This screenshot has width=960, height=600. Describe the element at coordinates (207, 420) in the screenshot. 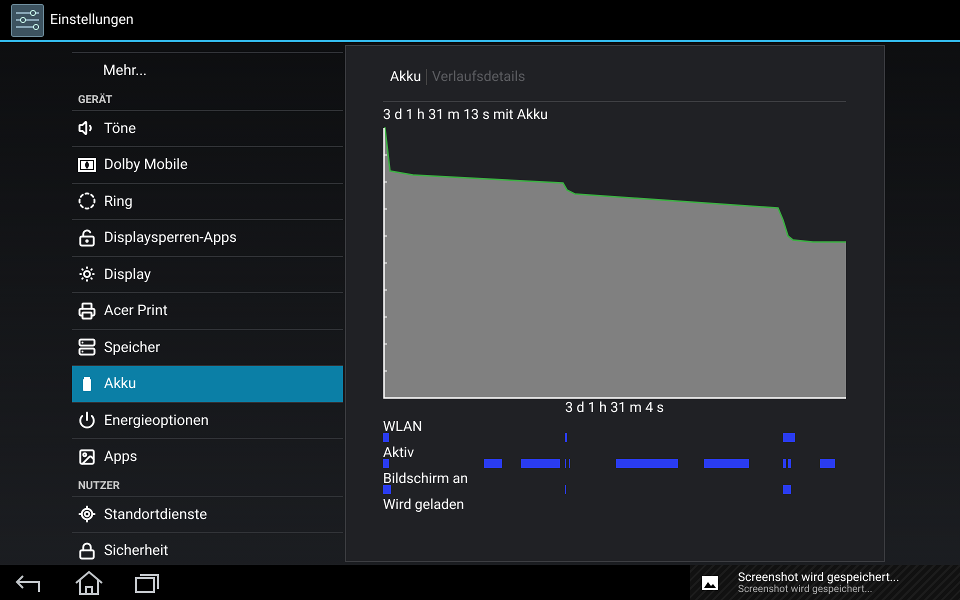

I see `settings-item: Energieoptionen` at that location.